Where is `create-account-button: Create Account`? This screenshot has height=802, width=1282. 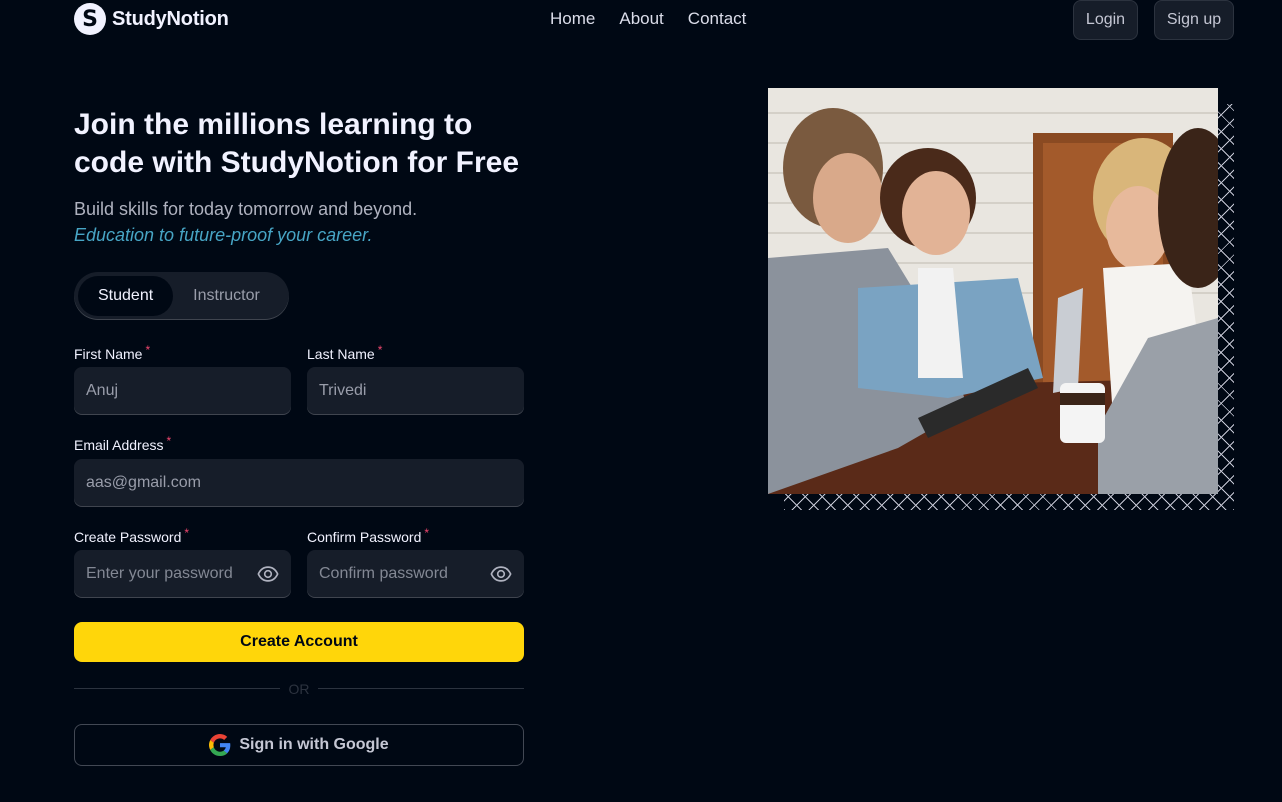 create-account-button: Create Account is located at coordinates (299, 642).